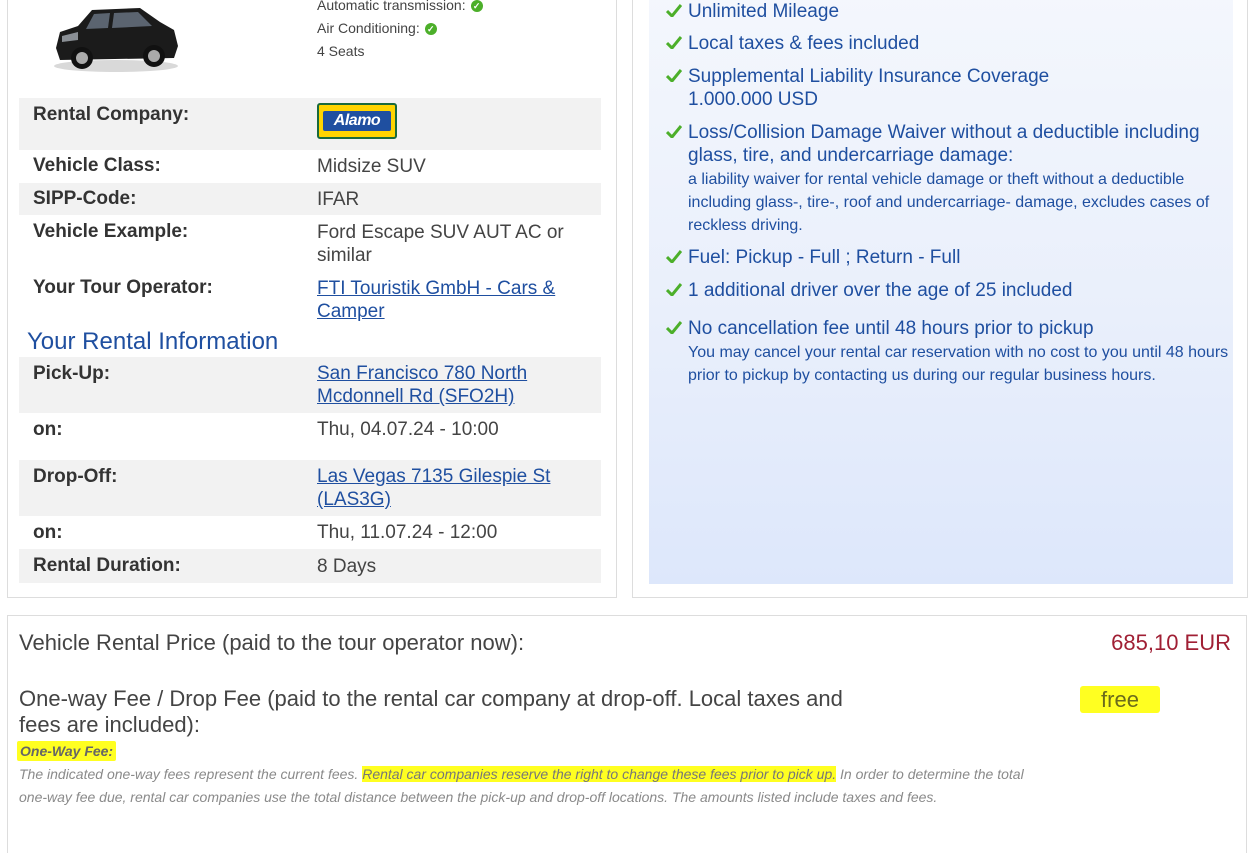 The width and height of the screenshot is (1249, 853). Describe the element at coordinates (116, 40) in the screenshot. I see `car-image` at that location.